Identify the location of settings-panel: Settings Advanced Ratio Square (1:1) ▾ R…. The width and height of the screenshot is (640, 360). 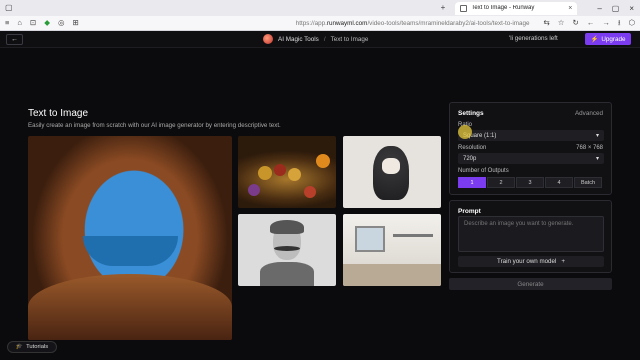
(530, 148).